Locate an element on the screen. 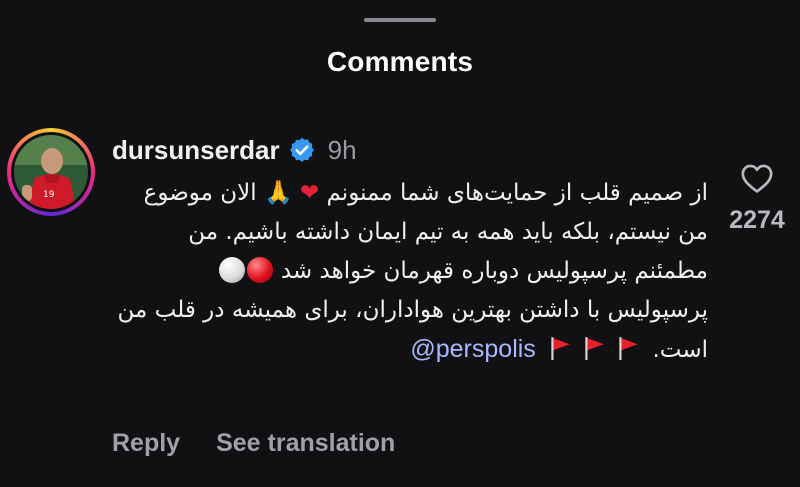  pray-emoji-icon: 🙏 is located at coordinates (278, 193).